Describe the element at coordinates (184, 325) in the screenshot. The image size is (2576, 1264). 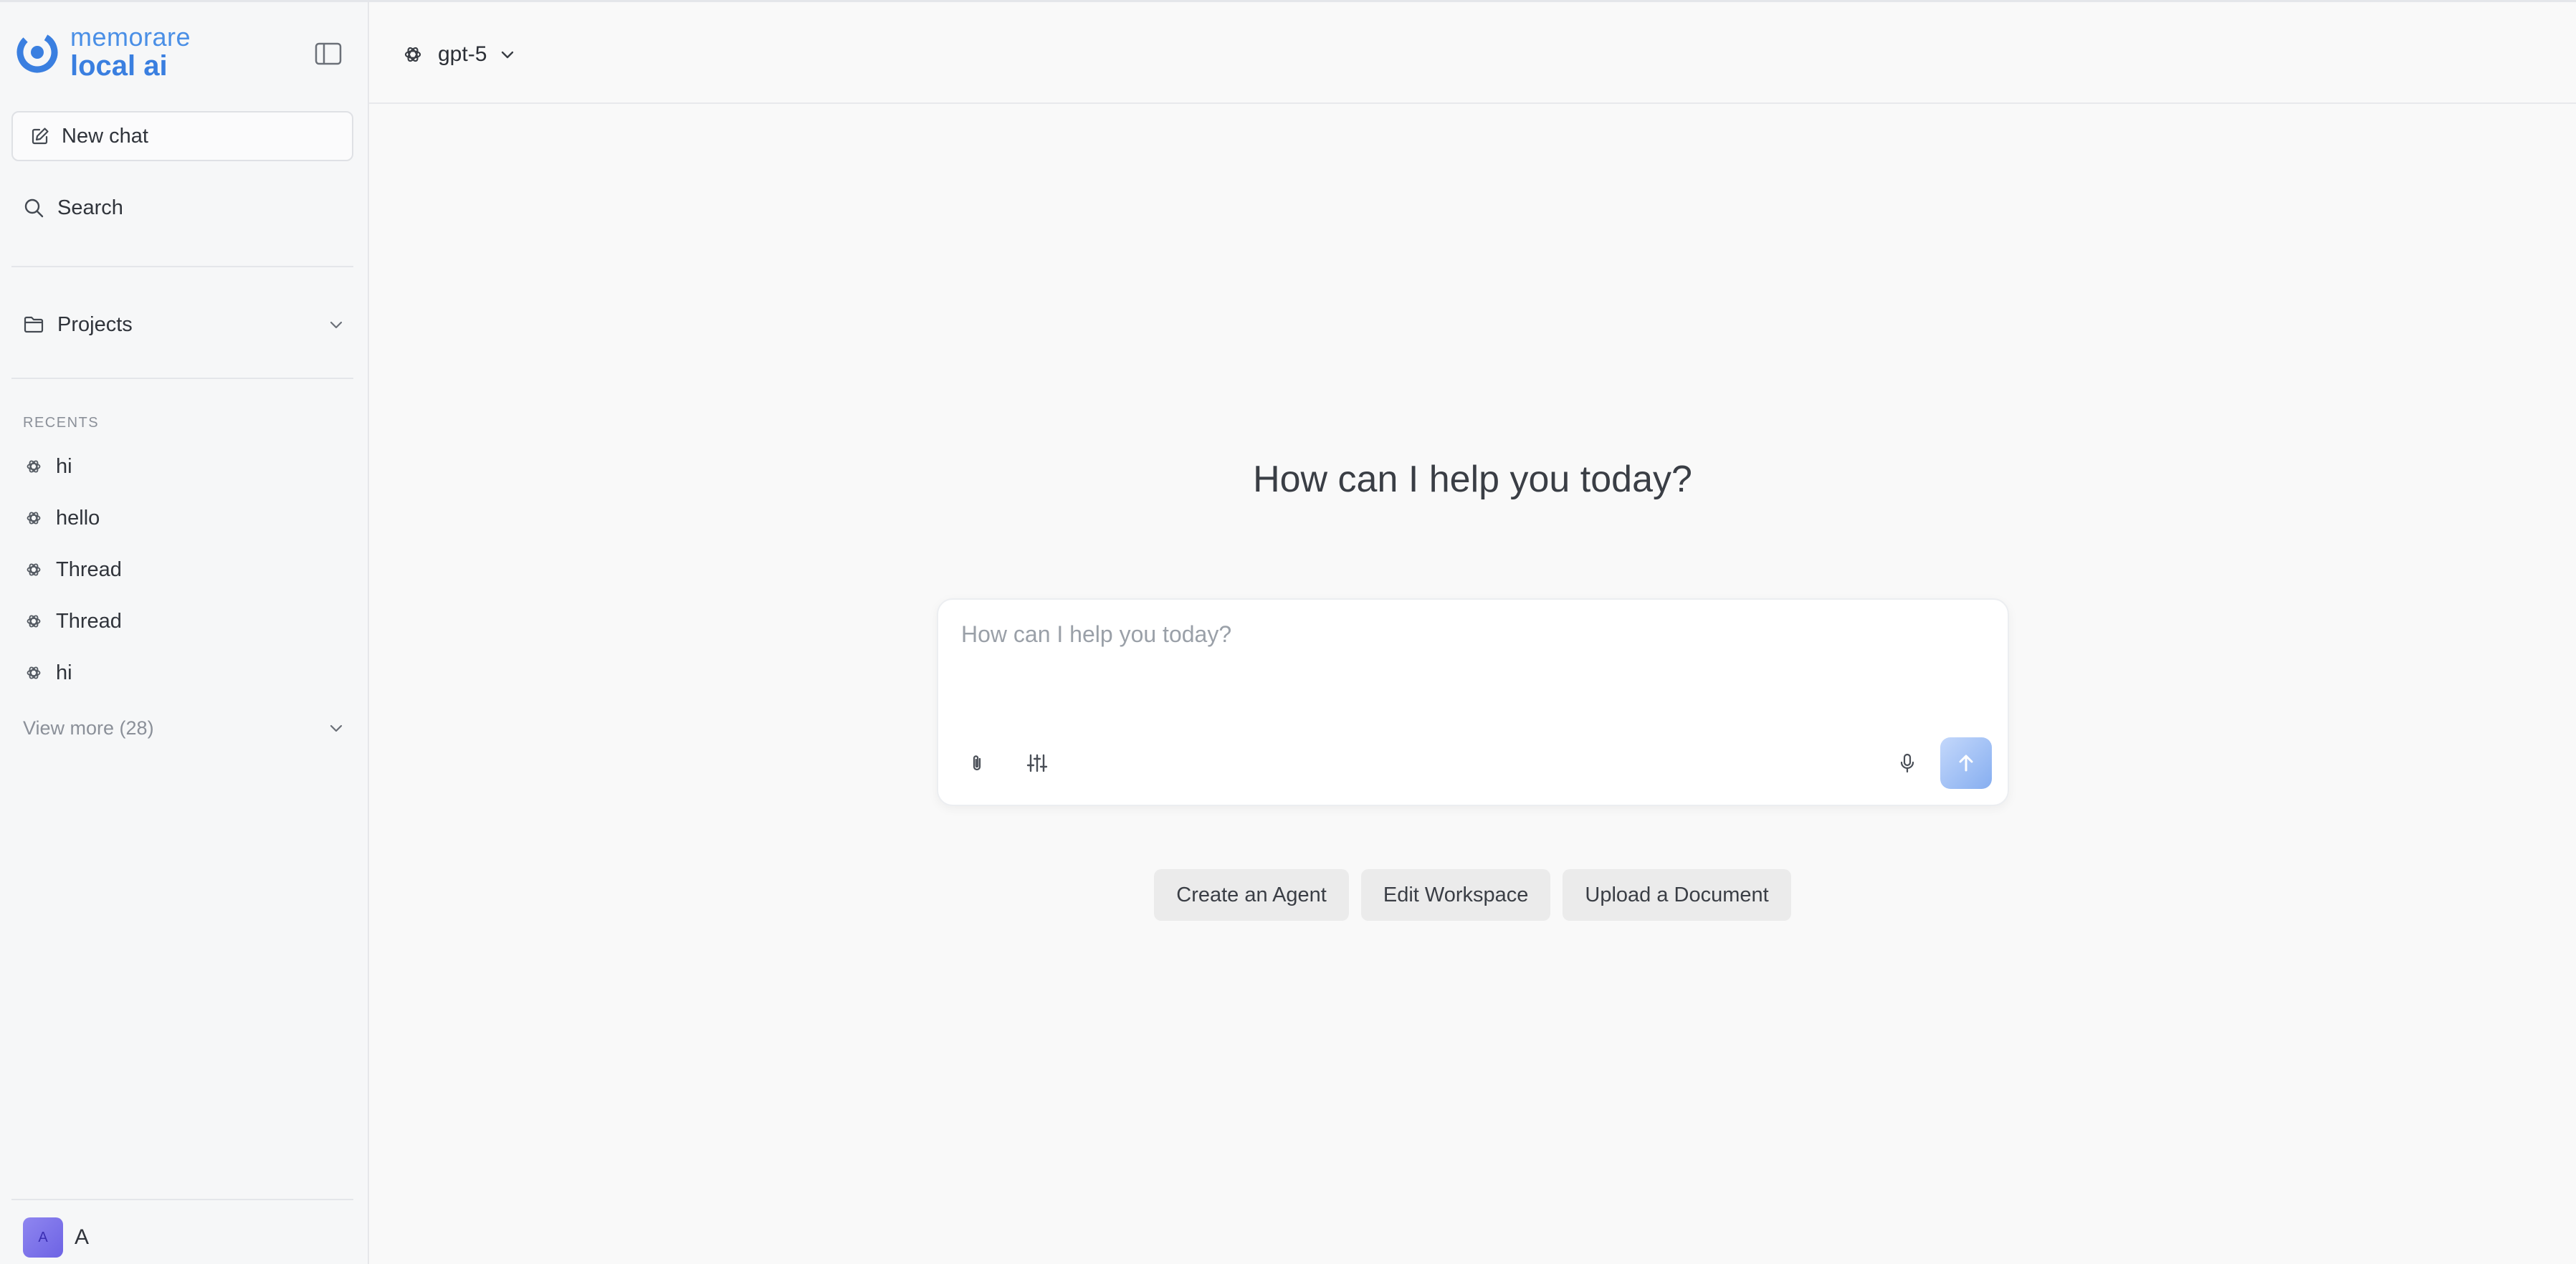
I see `sidebar-item-projects: Projects` at that location.